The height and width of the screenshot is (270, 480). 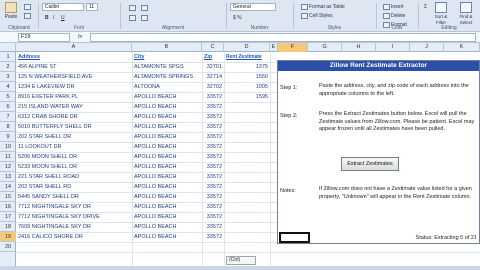 What do you see at coordinates (248, 57) in the screenshot?
I see `header-rent-zestimate: Rent Zestimate` at bounding box center [248, 57].